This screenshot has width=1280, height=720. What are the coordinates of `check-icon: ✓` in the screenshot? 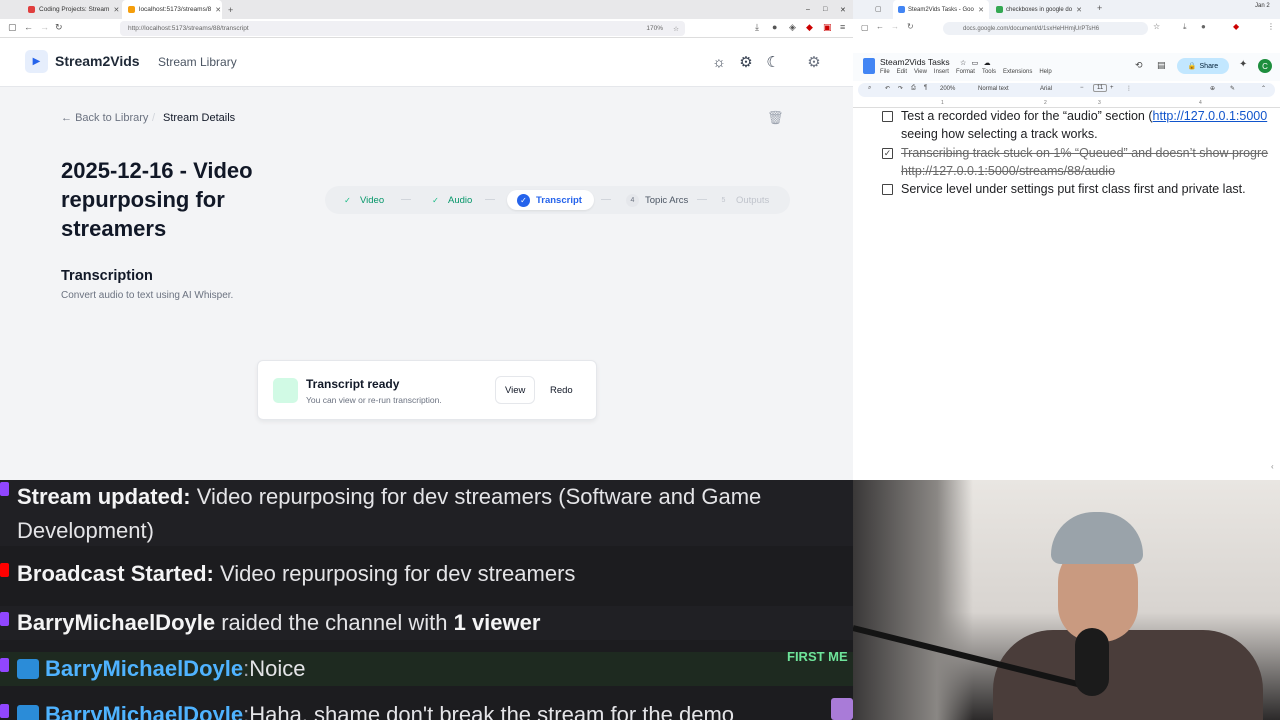 It's located at (523, 200).